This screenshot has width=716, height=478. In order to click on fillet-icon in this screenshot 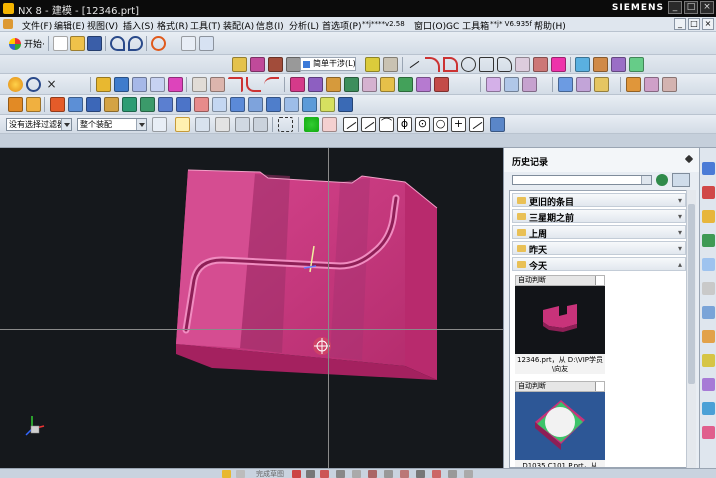, I will do `click(450, 64)`.